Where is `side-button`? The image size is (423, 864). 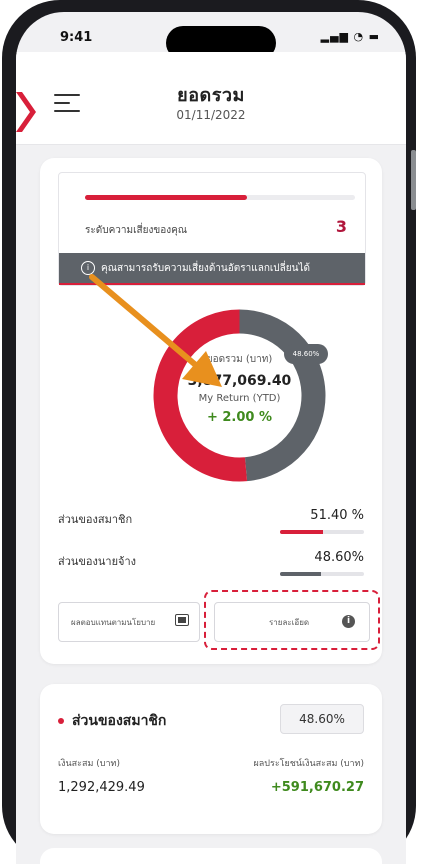
side-button is located at coordinates (413, 180).